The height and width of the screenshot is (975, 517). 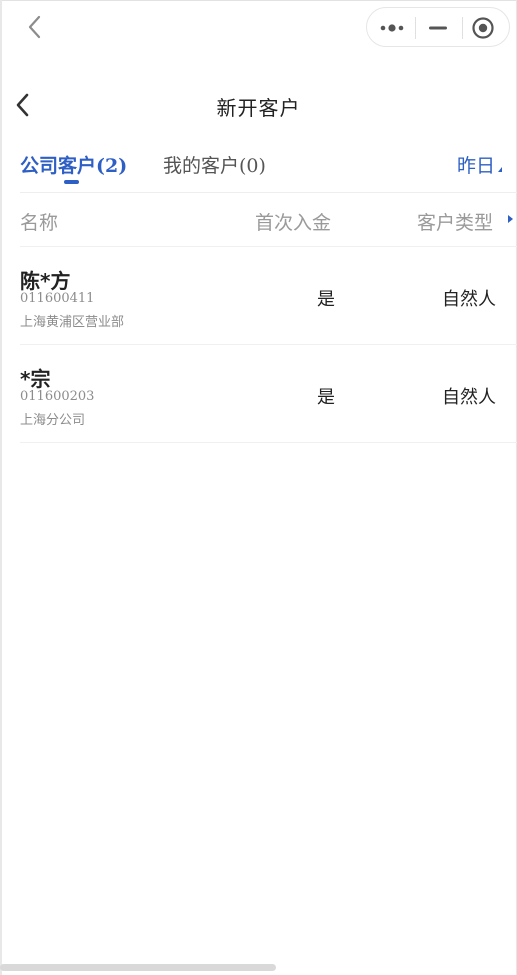 I want to click on table-row: 陈*方 011600411 上海黄浦区营业部 是 自然人, so click(x=258, y=296).